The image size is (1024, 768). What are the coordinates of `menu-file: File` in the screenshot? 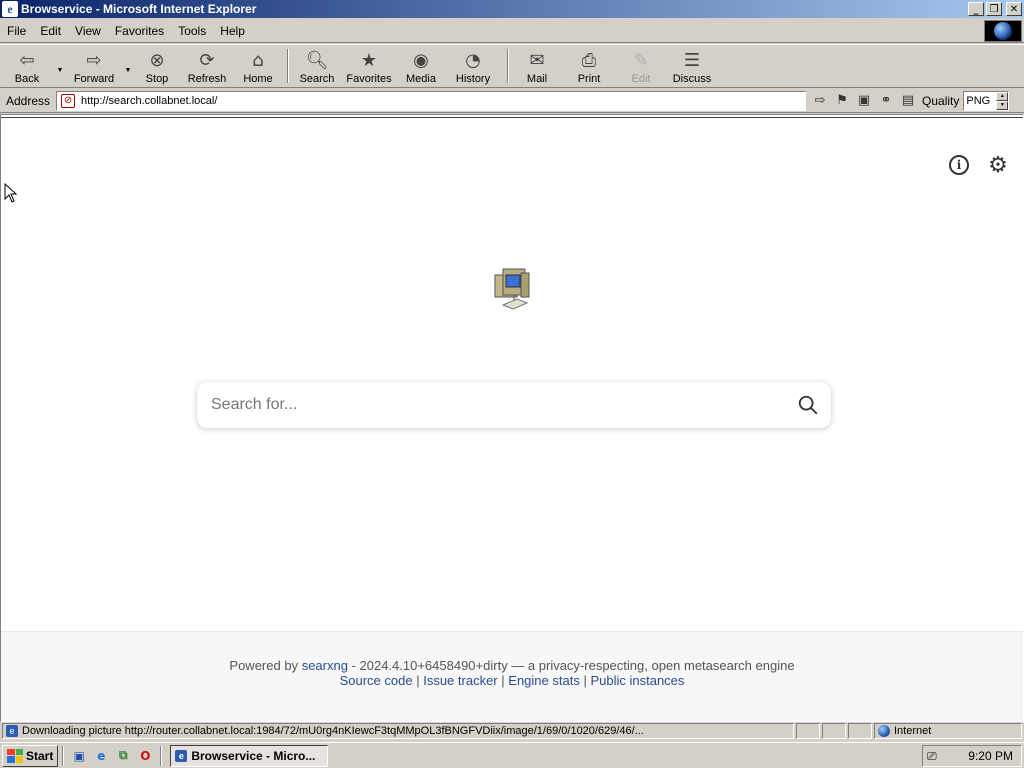 It's located at (16, 31).